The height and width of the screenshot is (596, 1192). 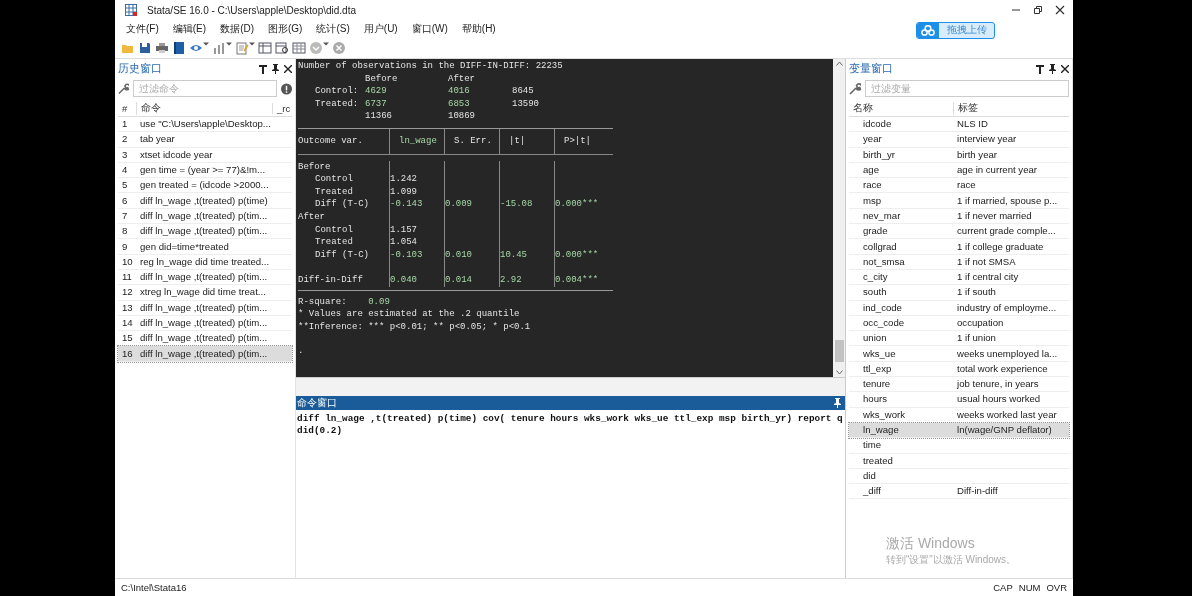 What do you see at coordinates (977, 491) in the screenshot?
I see `variable-label: Diff-in-diff` at bounding box center [977, 491].